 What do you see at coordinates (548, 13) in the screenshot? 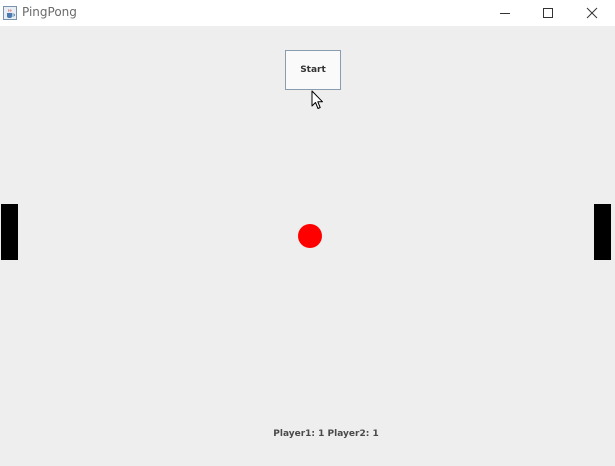
I see `maximize-icon` at bounding box center [548, 13].